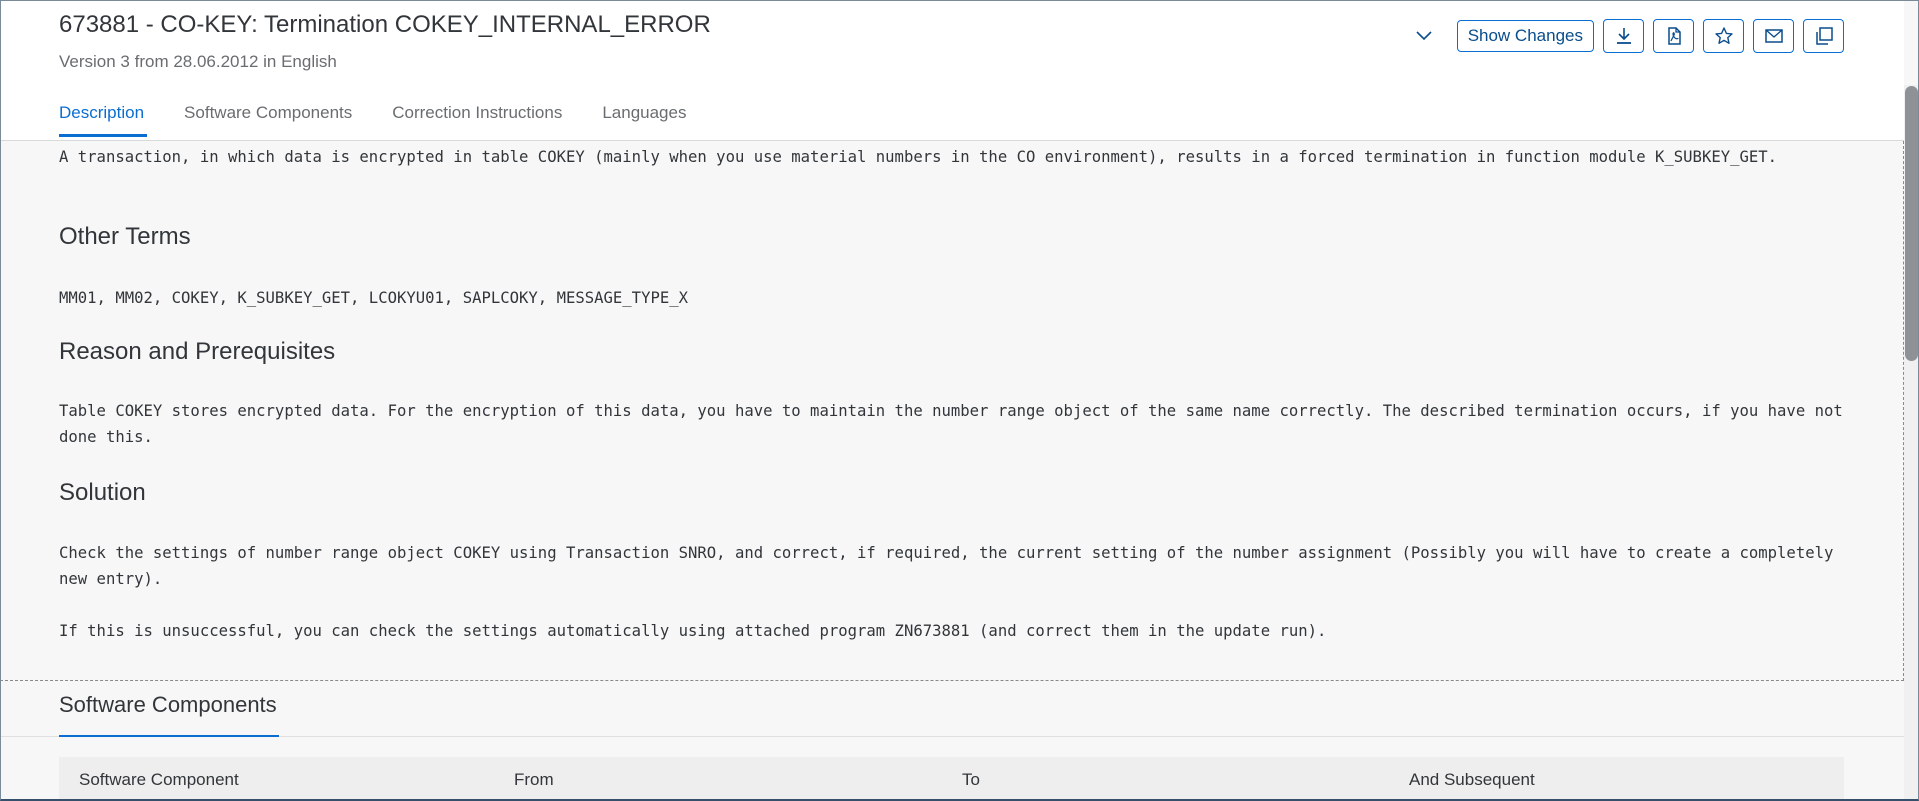  I want to click on star-icon, so click(1723, 35).